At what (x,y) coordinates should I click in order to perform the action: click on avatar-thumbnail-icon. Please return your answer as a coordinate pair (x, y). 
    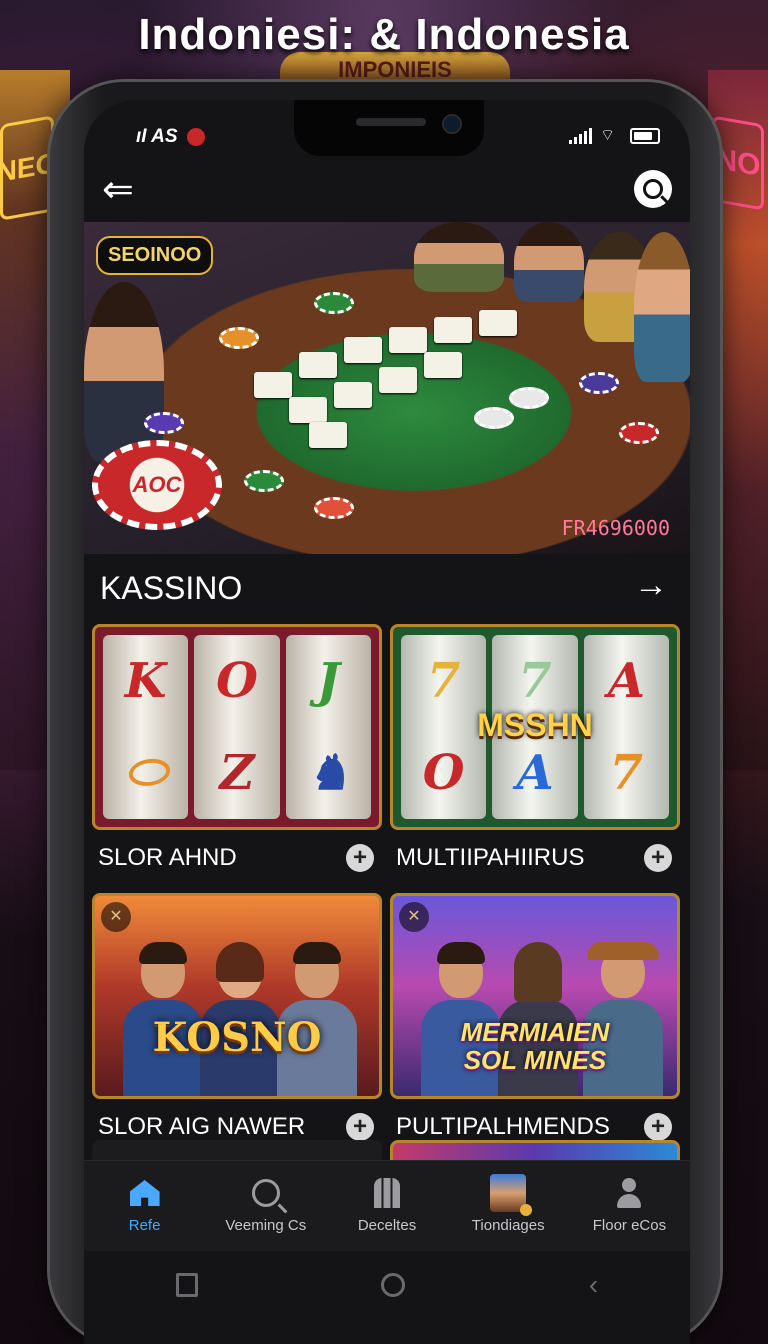
    Looking at the image, I should click on (511, 1195).